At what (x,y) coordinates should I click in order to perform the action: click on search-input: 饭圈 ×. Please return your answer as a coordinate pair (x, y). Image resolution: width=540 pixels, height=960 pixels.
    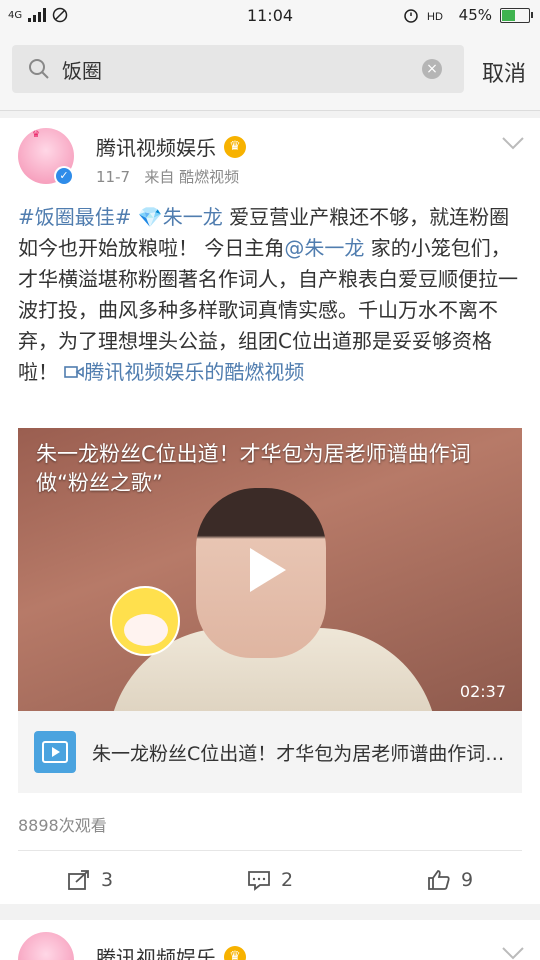
    Looking at the image, I should click on (238, 69).